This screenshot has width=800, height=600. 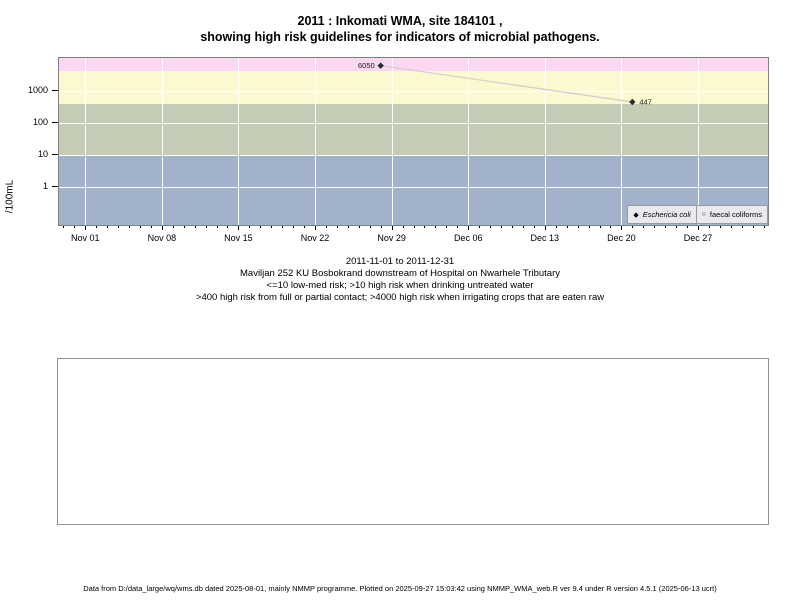 What do you see at coordinates (238, 238) in the screenshot?
I see `x-tick-label: Nov 15` at bounding box center [238, 238].